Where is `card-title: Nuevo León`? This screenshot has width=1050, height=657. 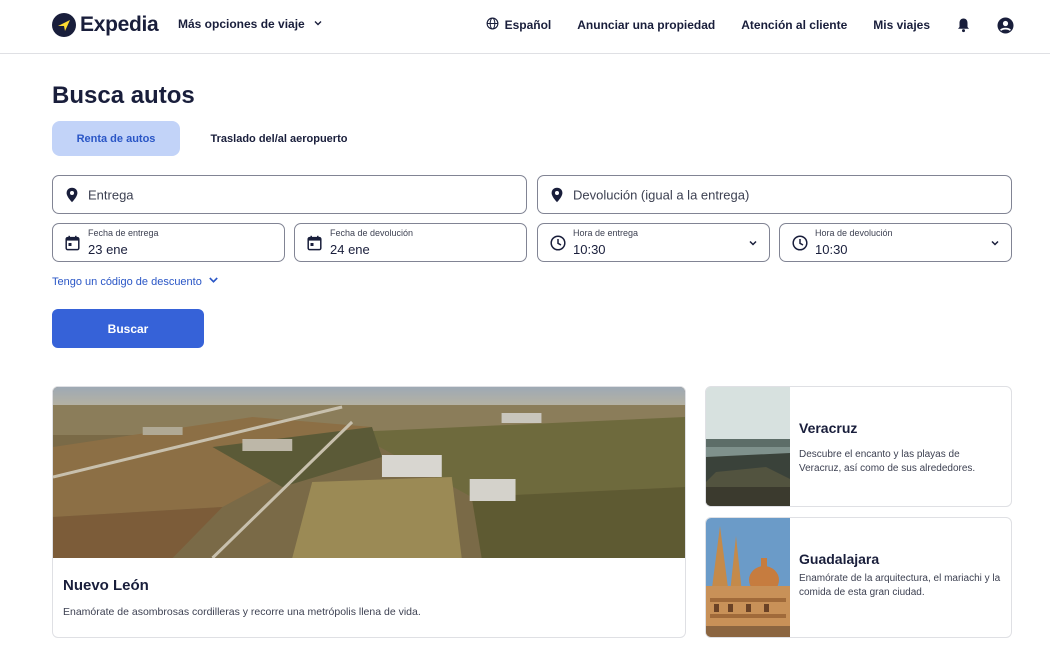
card-title: Nuevo León is located at coordinates (106, 585).